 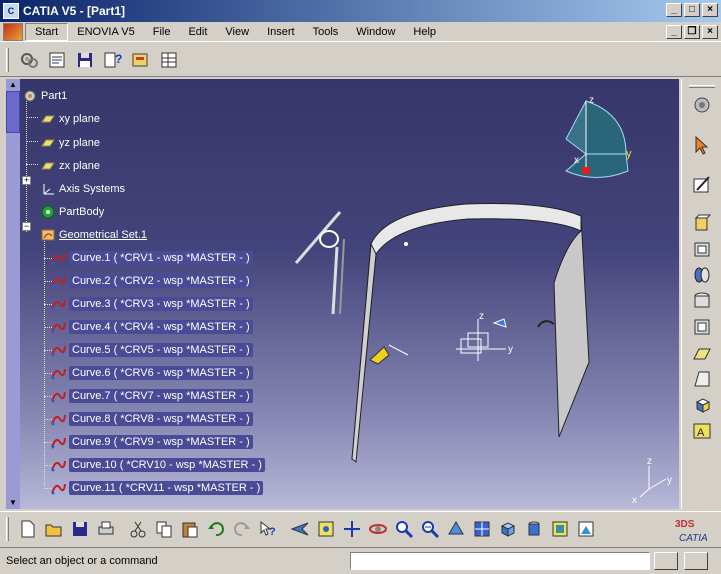 What do you see at coordinates (29, 60) in the screenshot?
I see `settings-gears-icon` at bounding box center [29, 60].